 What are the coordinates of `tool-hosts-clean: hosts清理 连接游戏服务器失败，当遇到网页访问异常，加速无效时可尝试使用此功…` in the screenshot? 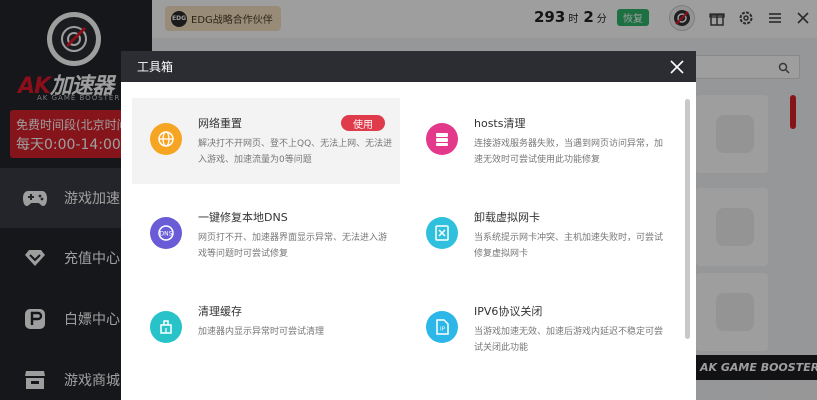 It's located at (542, 141).